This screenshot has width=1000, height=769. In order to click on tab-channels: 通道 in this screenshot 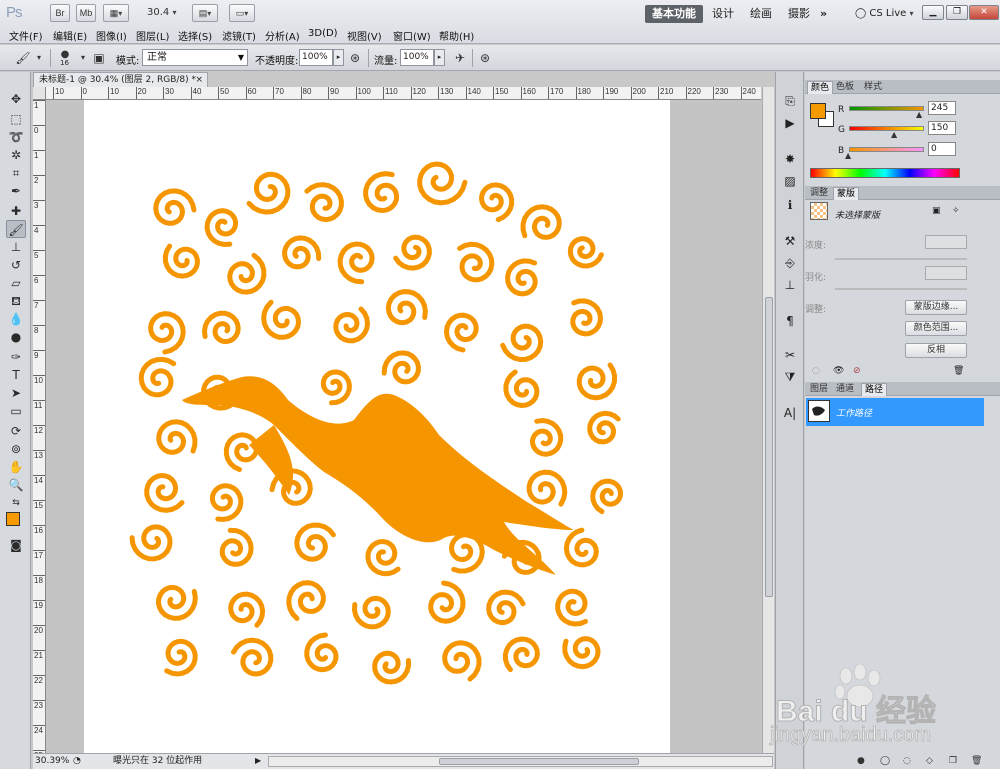, I will do `click(845, 389)`.